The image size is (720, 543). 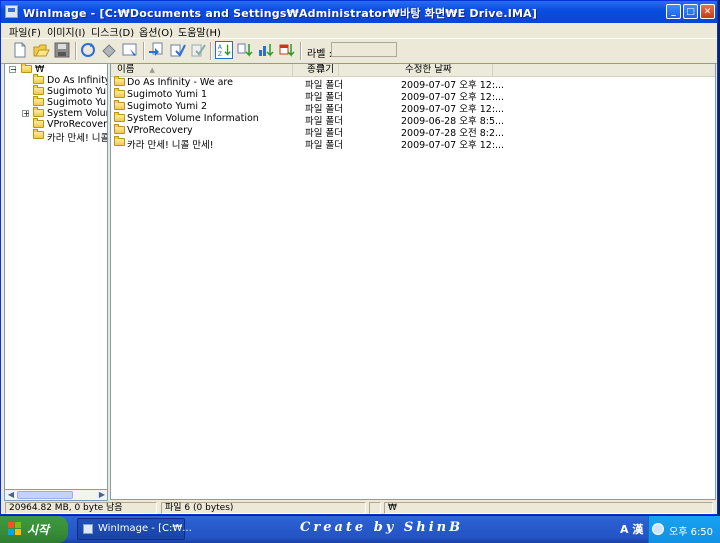 I want to click on tree-item-label: 카라 만세! 니콜 만세!, so click(x=77, y=138).